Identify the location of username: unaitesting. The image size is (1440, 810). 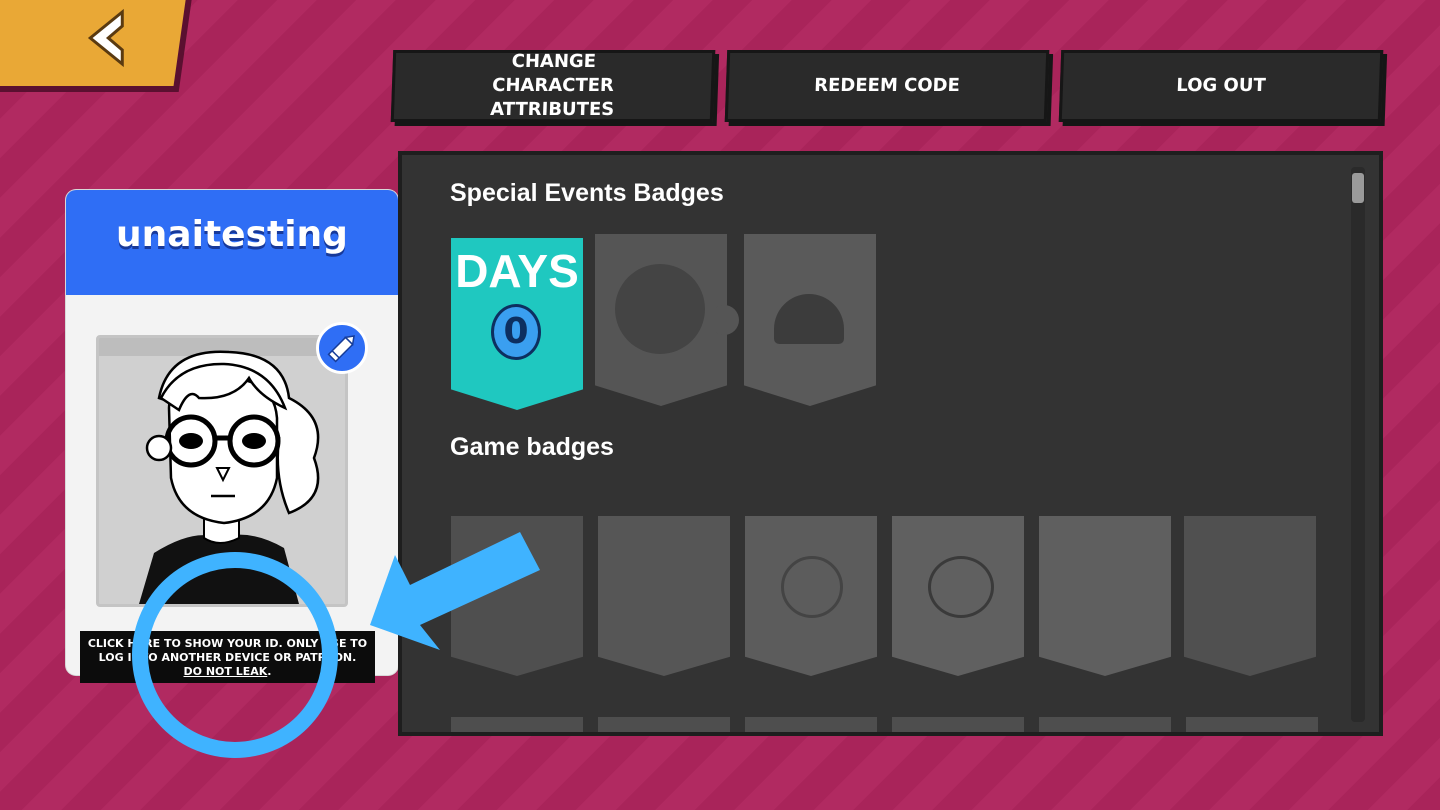
(232, 234).